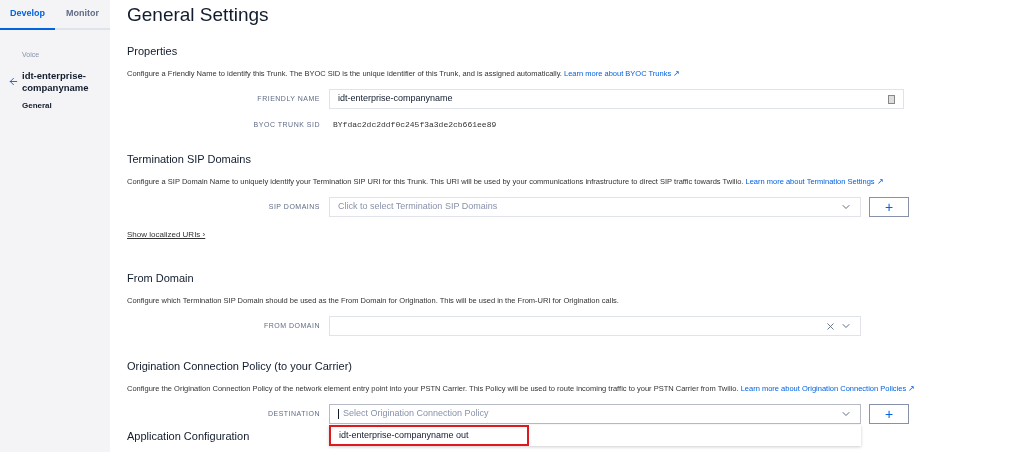  I want to click on dropdown-option: idt-enterprise-companyname out, so click(429, 435).